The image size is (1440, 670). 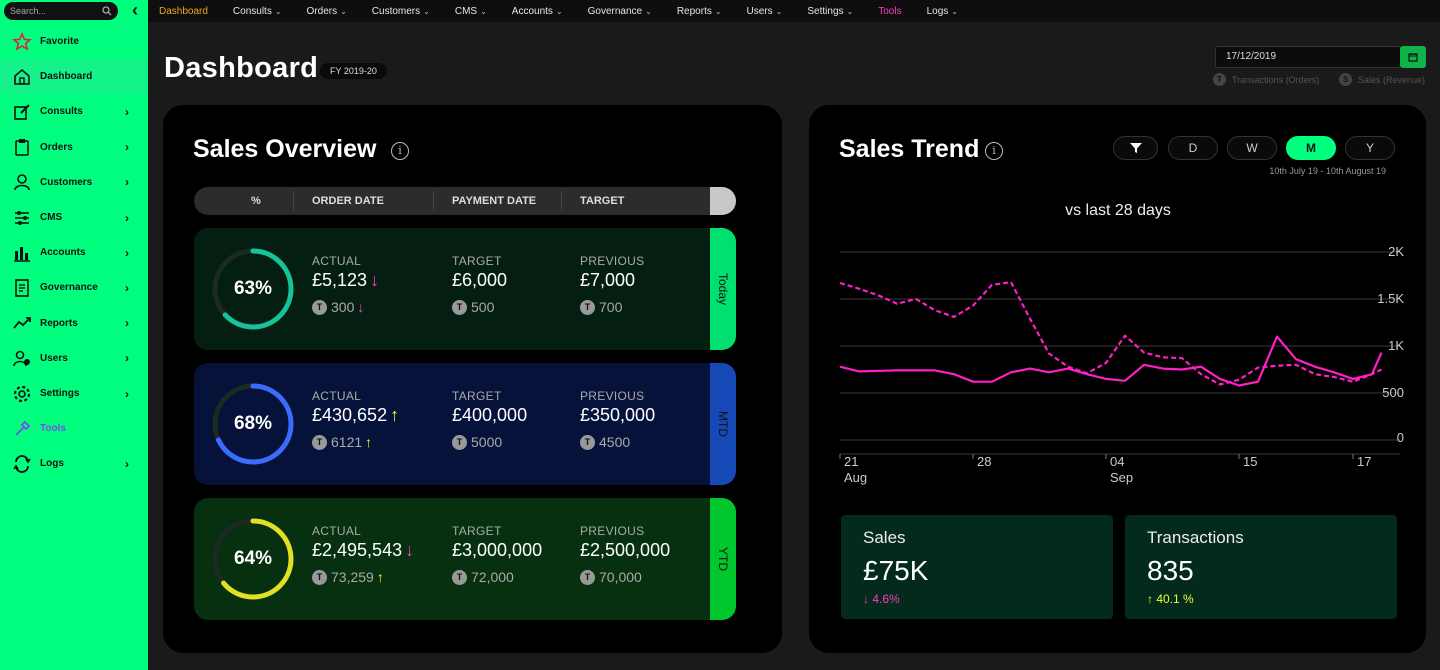 What do you see at coordinates (400, 151) in the screenshot?
I see `sales-overview-info-icon: i` at bounding box center [400, 151].